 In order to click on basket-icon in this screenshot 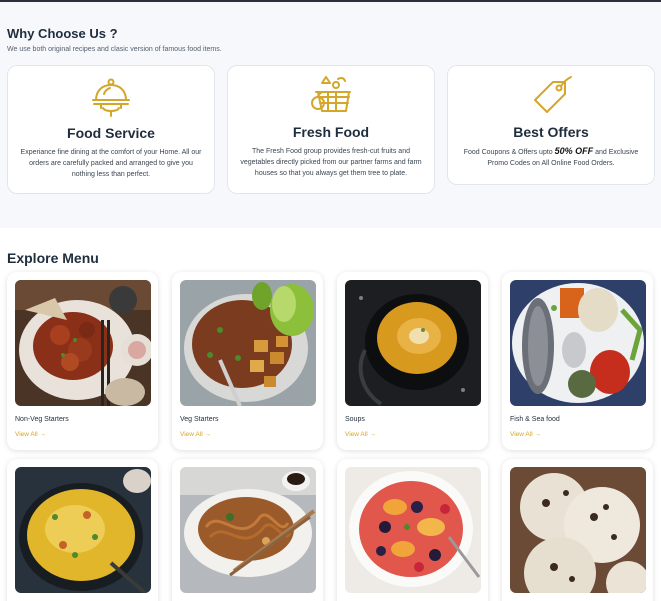, I will do `click(331, 95)`.